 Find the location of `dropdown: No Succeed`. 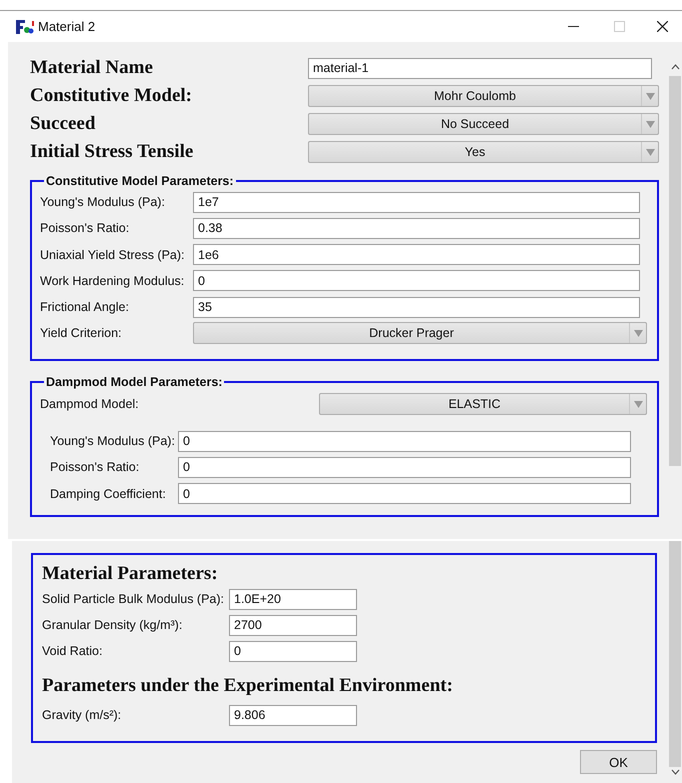

dropdown: No Succeed is located at coordinates (483, 124).